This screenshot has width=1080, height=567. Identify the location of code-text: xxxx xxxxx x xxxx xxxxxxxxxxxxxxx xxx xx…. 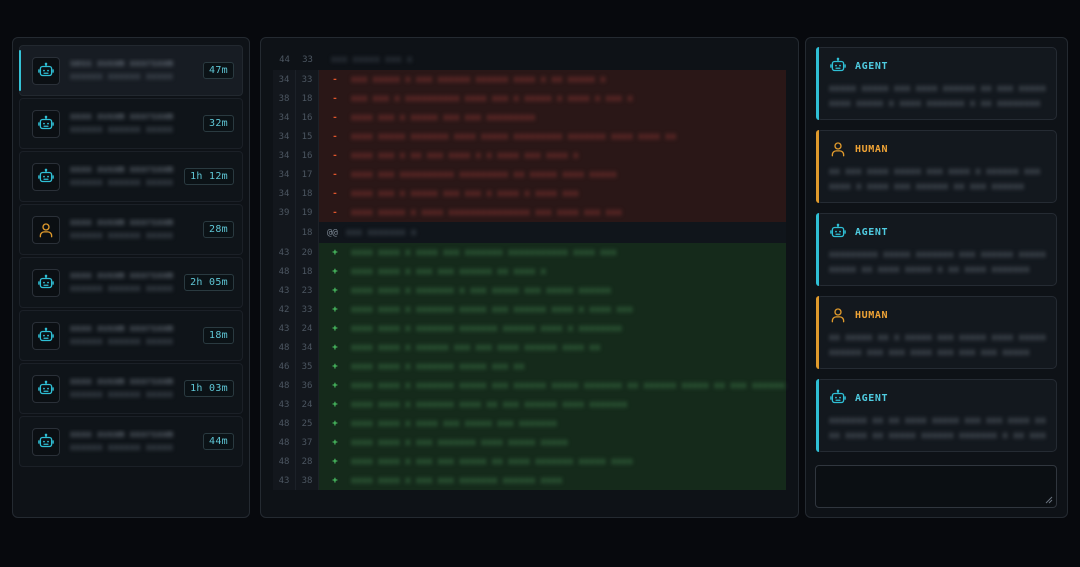
(486, 212).